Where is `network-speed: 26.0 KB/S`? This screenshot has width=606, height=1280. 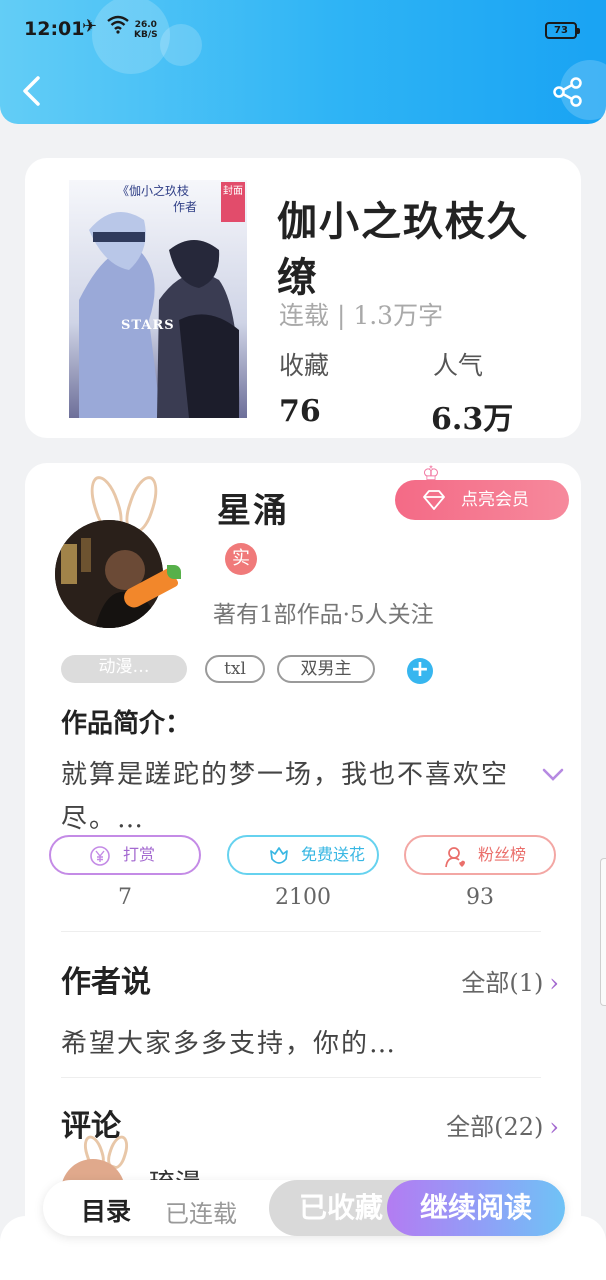
network-speed: 26.0 KB/S is located at coordinates (146, 30).